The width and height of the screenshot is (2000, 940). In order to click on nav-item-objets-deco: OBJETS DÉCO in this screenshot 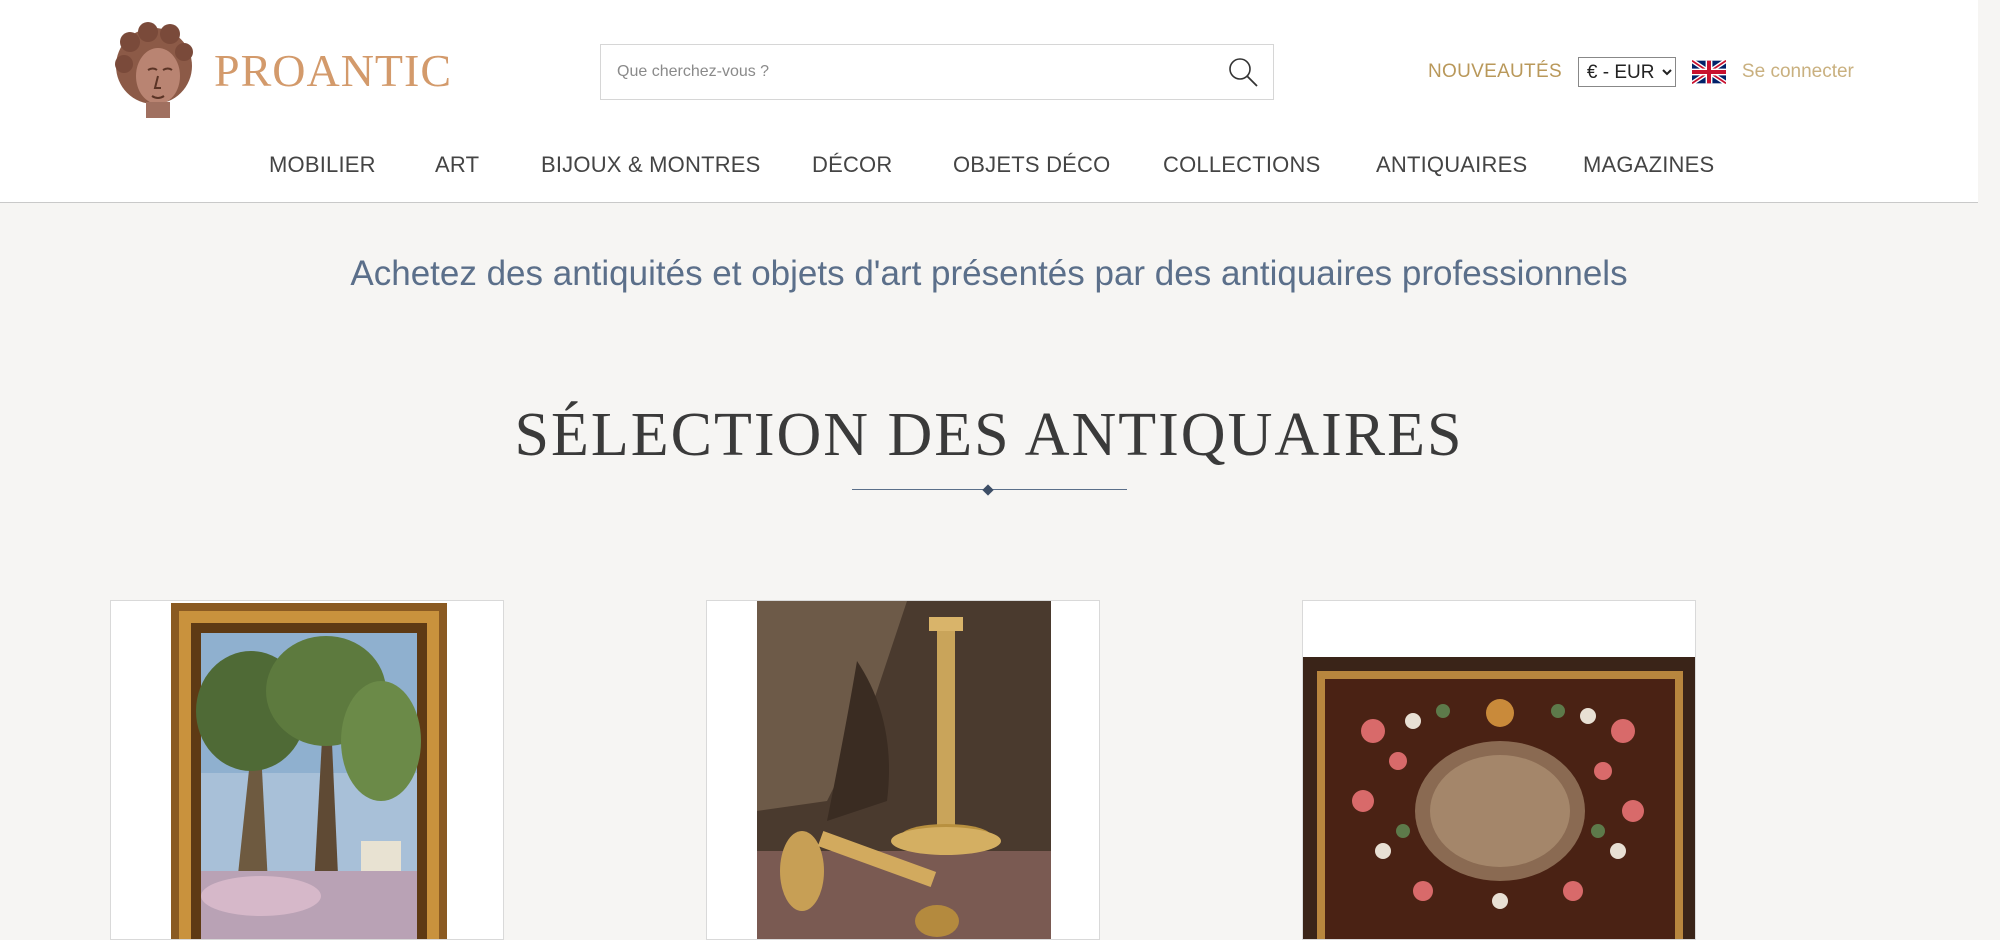, I will do `click(1031, 165)`.